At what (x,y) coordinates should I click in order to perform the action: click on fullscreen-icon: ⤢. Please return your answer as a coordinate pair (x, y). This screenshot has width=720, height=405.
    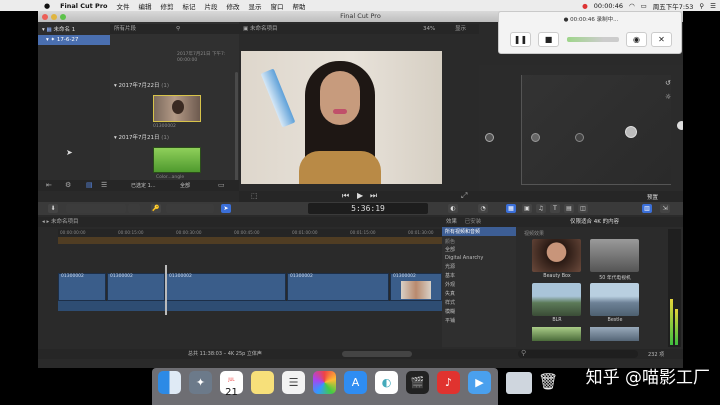
    Looking at the image, I should click on (464, 196).